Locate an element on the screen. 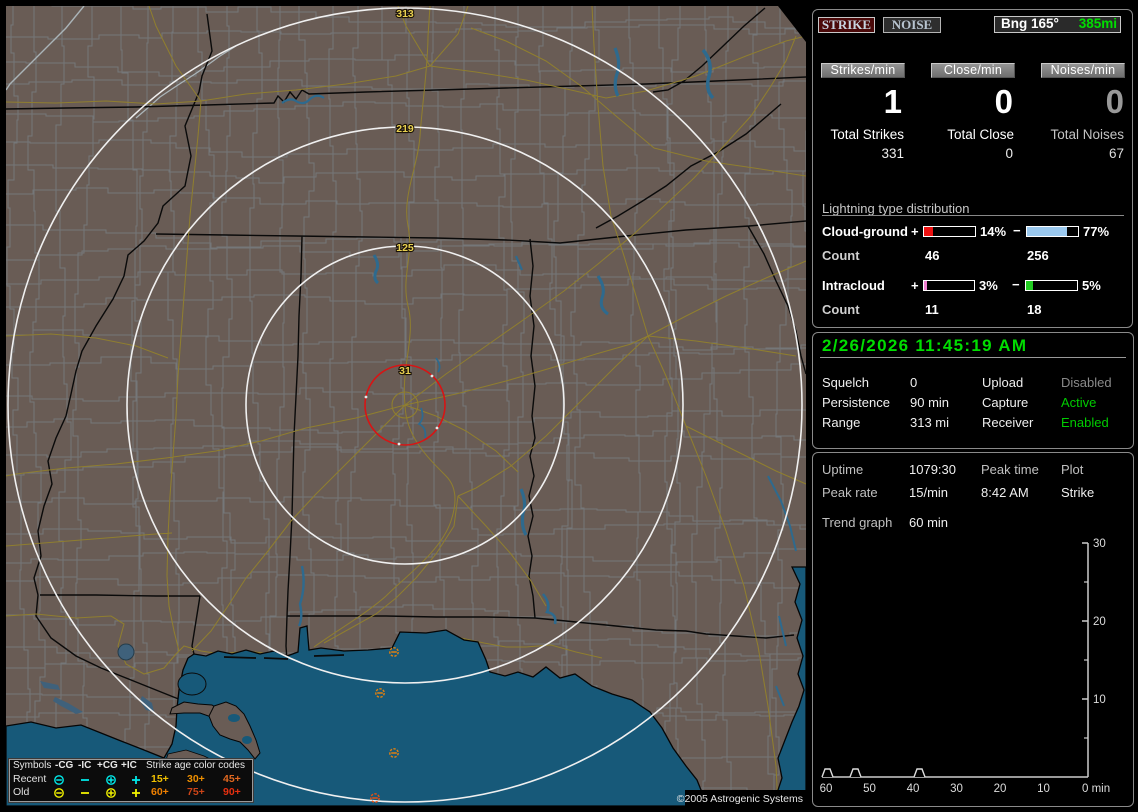 The height and width of the screenshot is (812, 1138). svg-text: 40 is located at coordinates (913, 789).